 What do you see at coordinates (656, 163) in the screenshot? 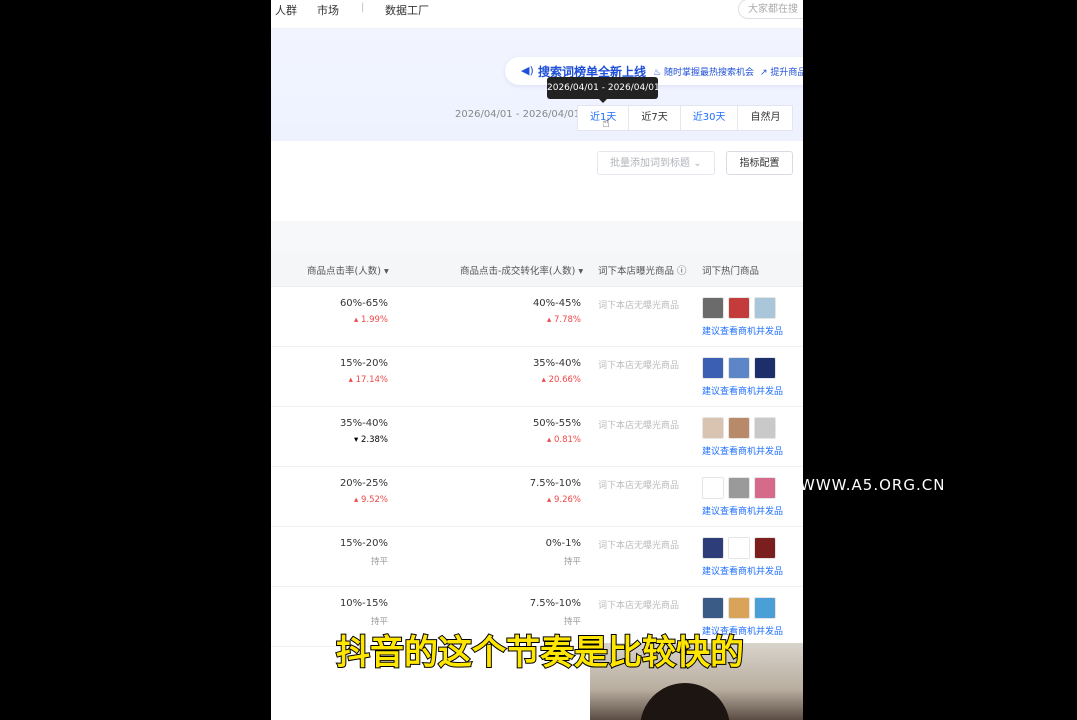
I see `batch-add-to-title-button: 批量添加词到标题 ⌄` at bounding box center [656, 163].